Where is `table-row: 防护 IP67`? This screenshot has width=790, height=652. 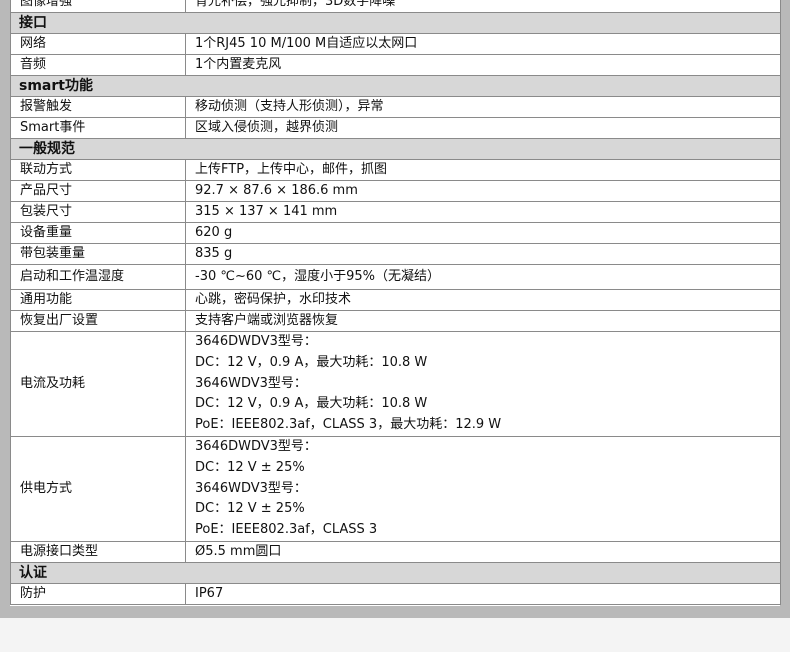 table-row: 防护 IP67 is located at coordinates (395, 593).